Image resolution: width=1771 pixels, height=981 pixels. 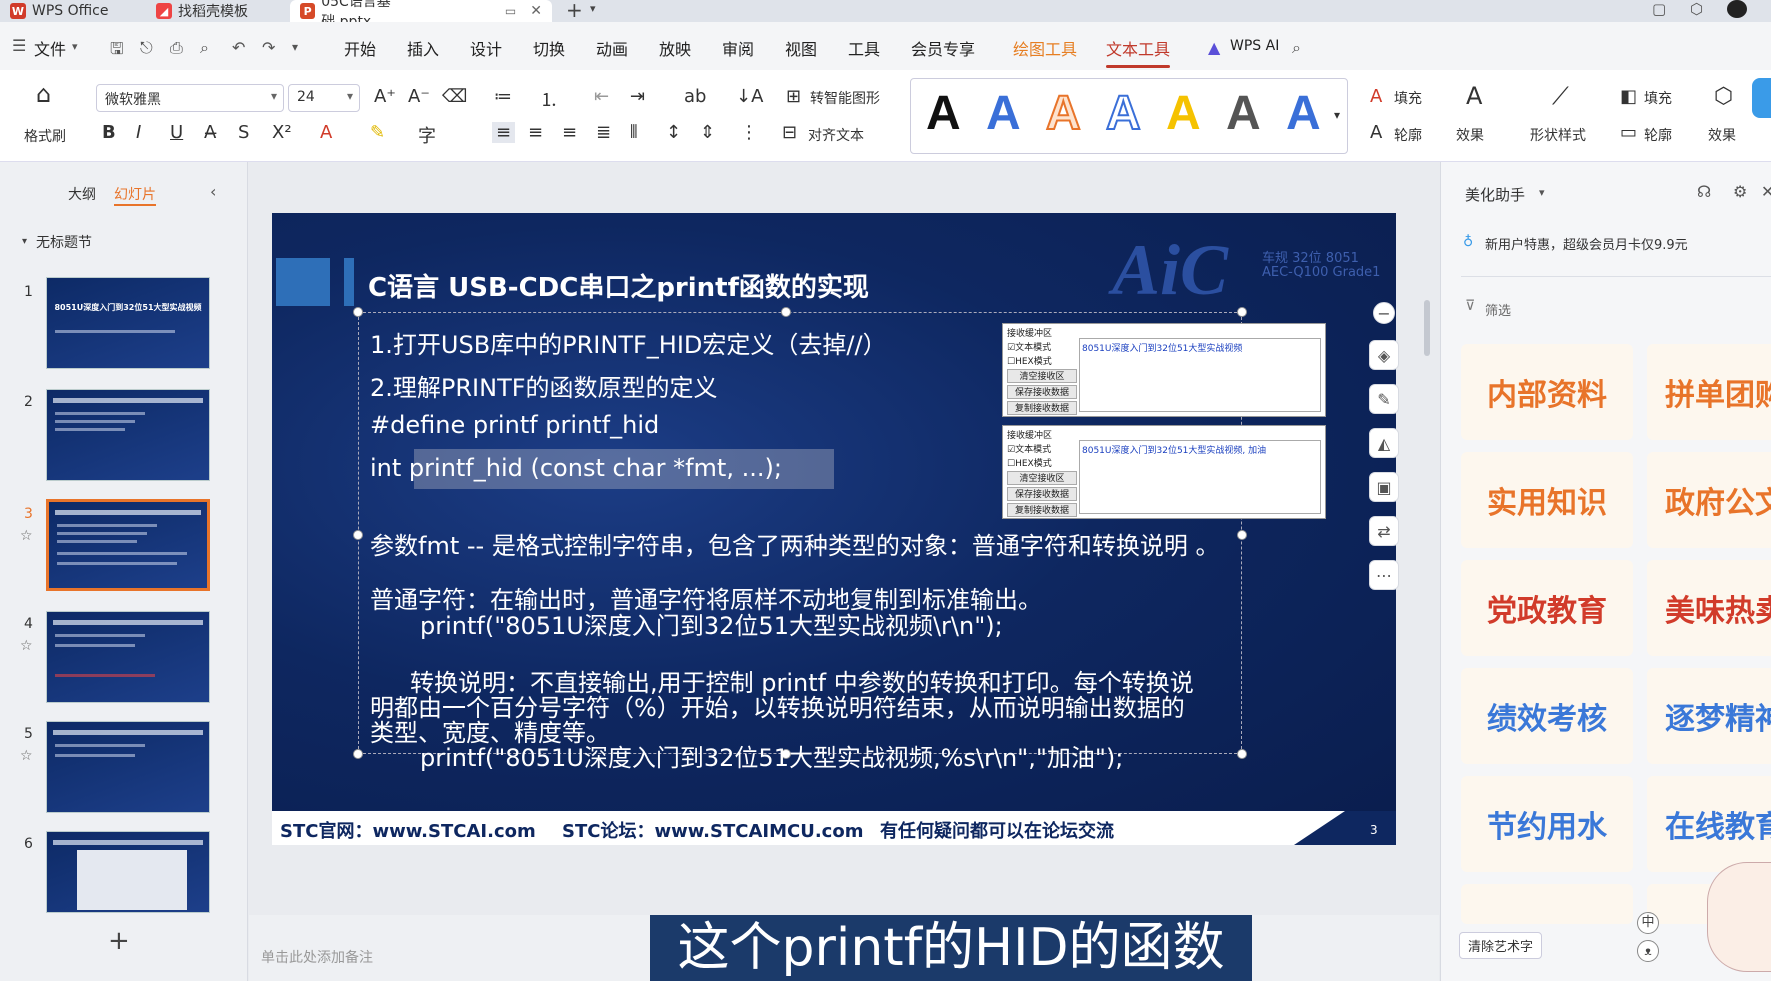 What do you see at coordinates (1495, 194) in the screenshot?
I see `assistant-title: 美化助手` at bounding box center [1495, 194].